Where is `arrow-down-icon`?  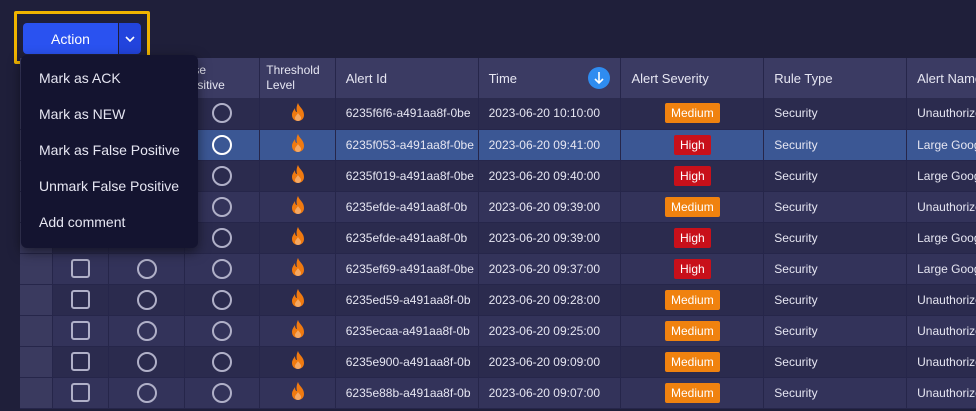
arrow-down-icon is located at coordinates (599, 78).